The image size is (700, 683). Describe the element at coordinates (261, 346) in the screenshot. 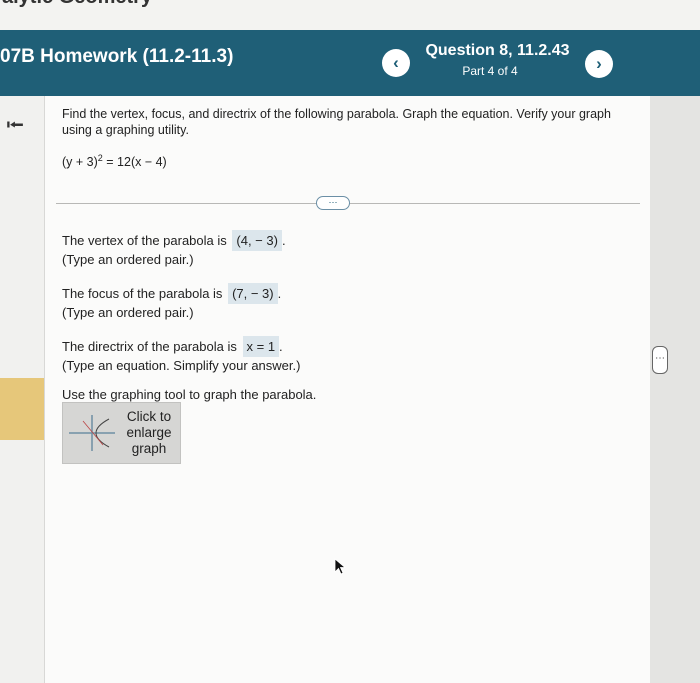

I see `directrix-answer-box: x = 1` at that location.